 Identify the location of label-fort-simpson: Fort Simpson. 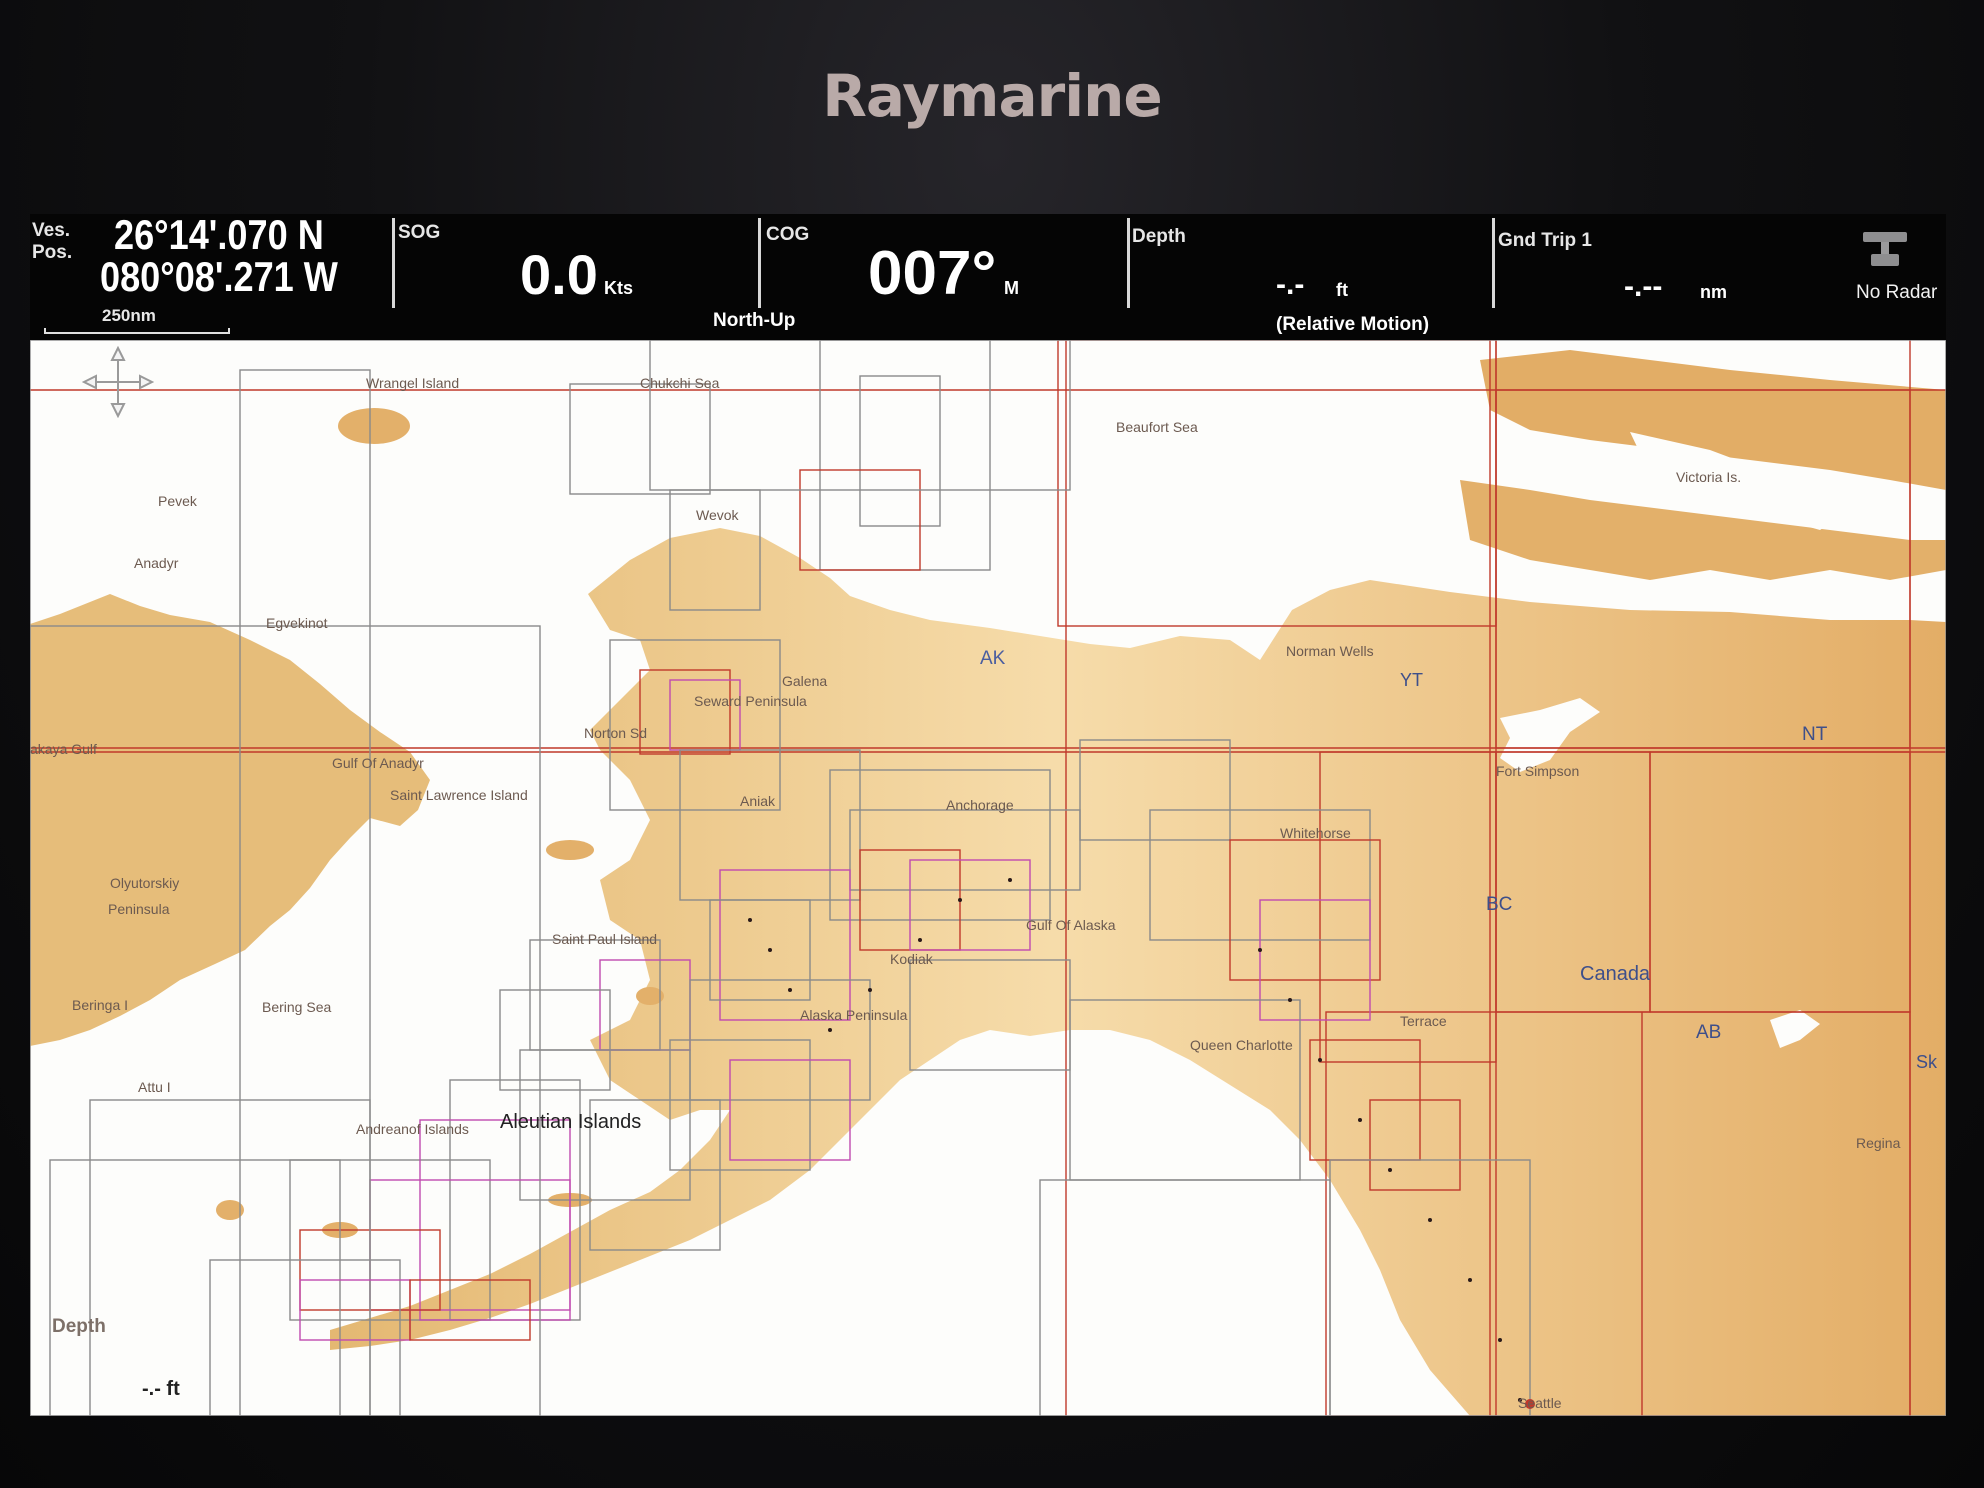
(1537, 771).